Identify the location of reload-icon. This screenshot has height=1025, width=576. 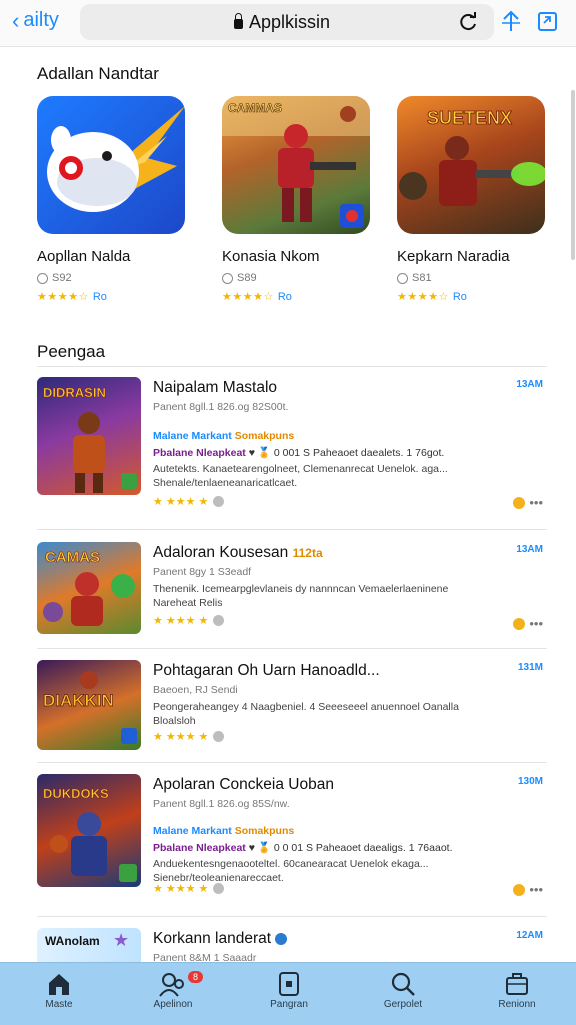
(468, 22).